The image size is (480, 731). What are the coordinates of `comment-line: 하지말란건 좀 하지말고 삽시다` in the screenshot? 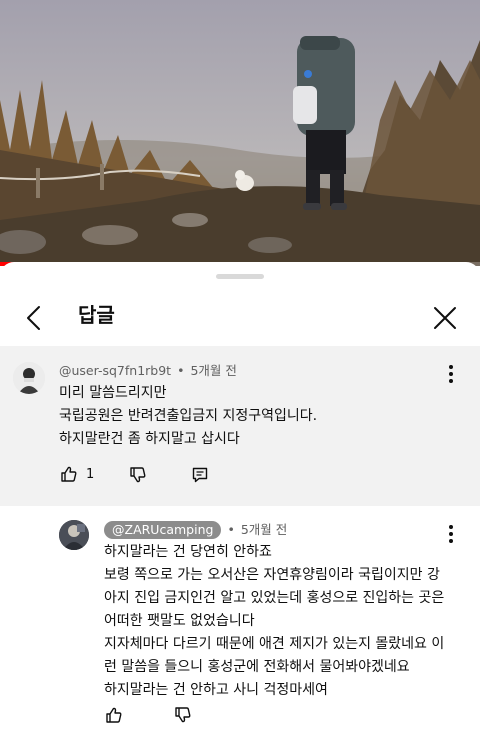 It's located at (149, 439).